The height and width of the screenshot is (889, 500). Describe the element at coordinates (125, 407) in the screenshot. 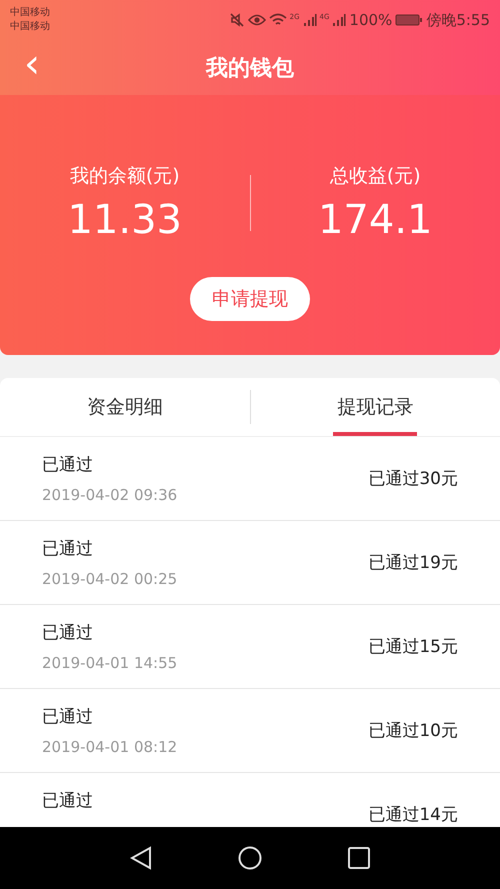

I see `tab: 资金明细` at that location.